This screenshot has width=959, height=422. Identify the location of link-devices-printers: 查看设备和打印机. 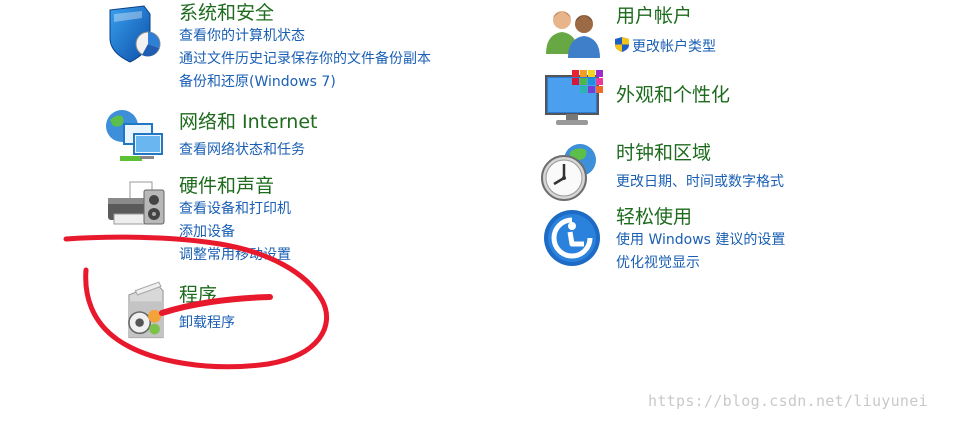
(235, 209).